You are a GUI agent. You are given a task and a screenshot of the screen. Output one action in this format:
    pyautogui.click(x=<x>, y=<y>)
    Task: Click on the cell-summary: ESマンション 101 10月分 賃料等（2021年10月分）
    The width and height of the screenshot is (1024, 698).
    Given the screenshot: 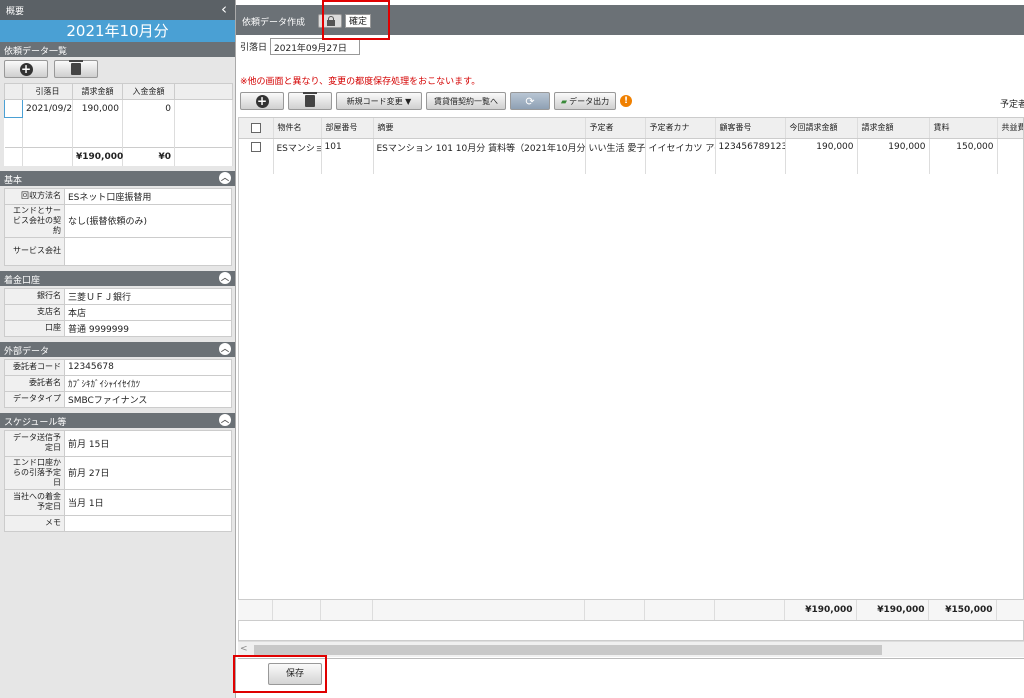 What is the action you would take?
    pyautogui.click(x=479, y=147)
    